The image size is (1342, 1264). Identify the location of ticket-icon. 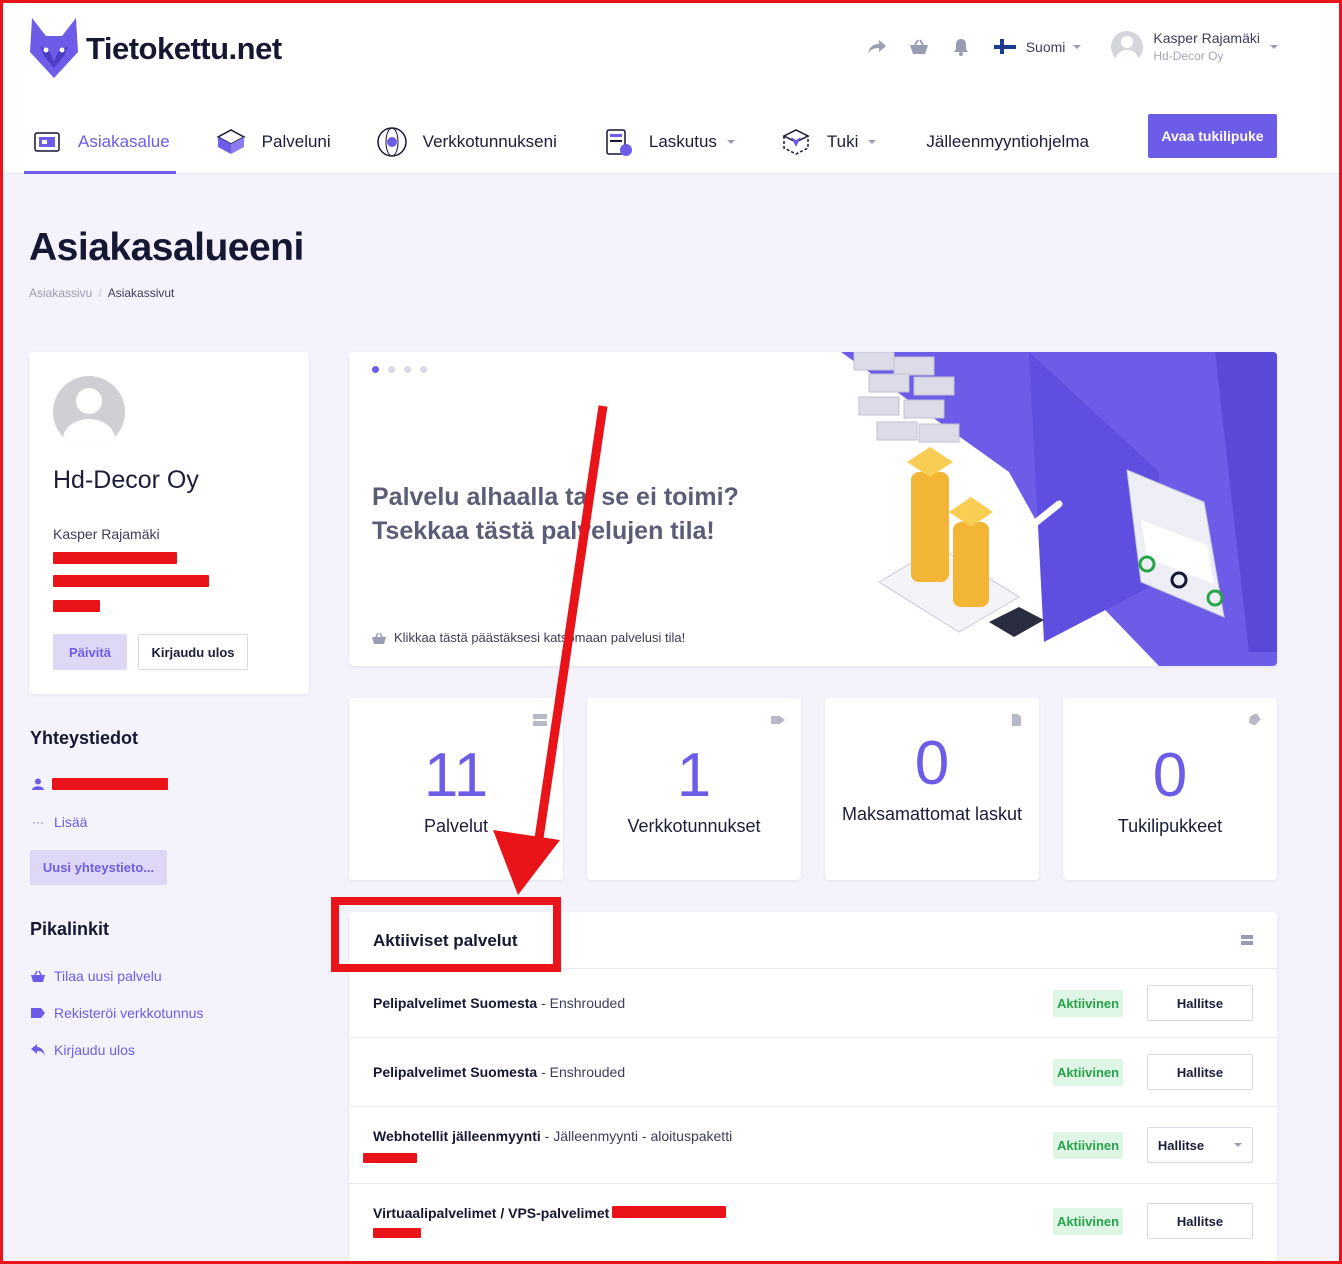
(1254, 720).